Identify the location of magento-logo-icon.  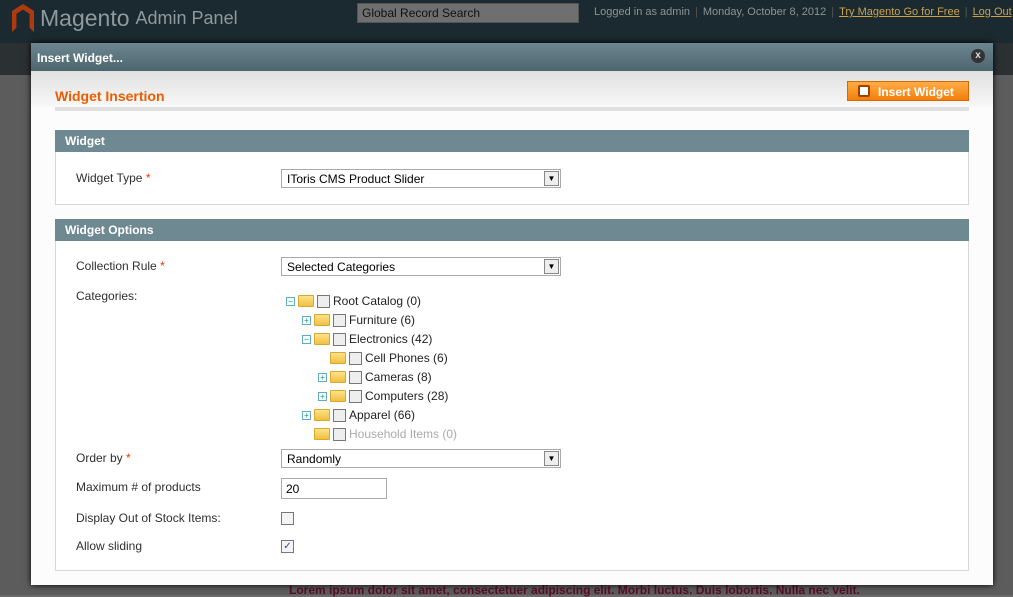
(23, 18).